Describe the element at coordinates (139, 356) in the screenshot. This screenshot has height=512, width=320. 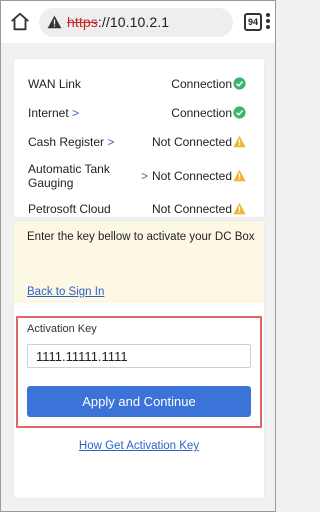
I see `activation-key-input` at that location.